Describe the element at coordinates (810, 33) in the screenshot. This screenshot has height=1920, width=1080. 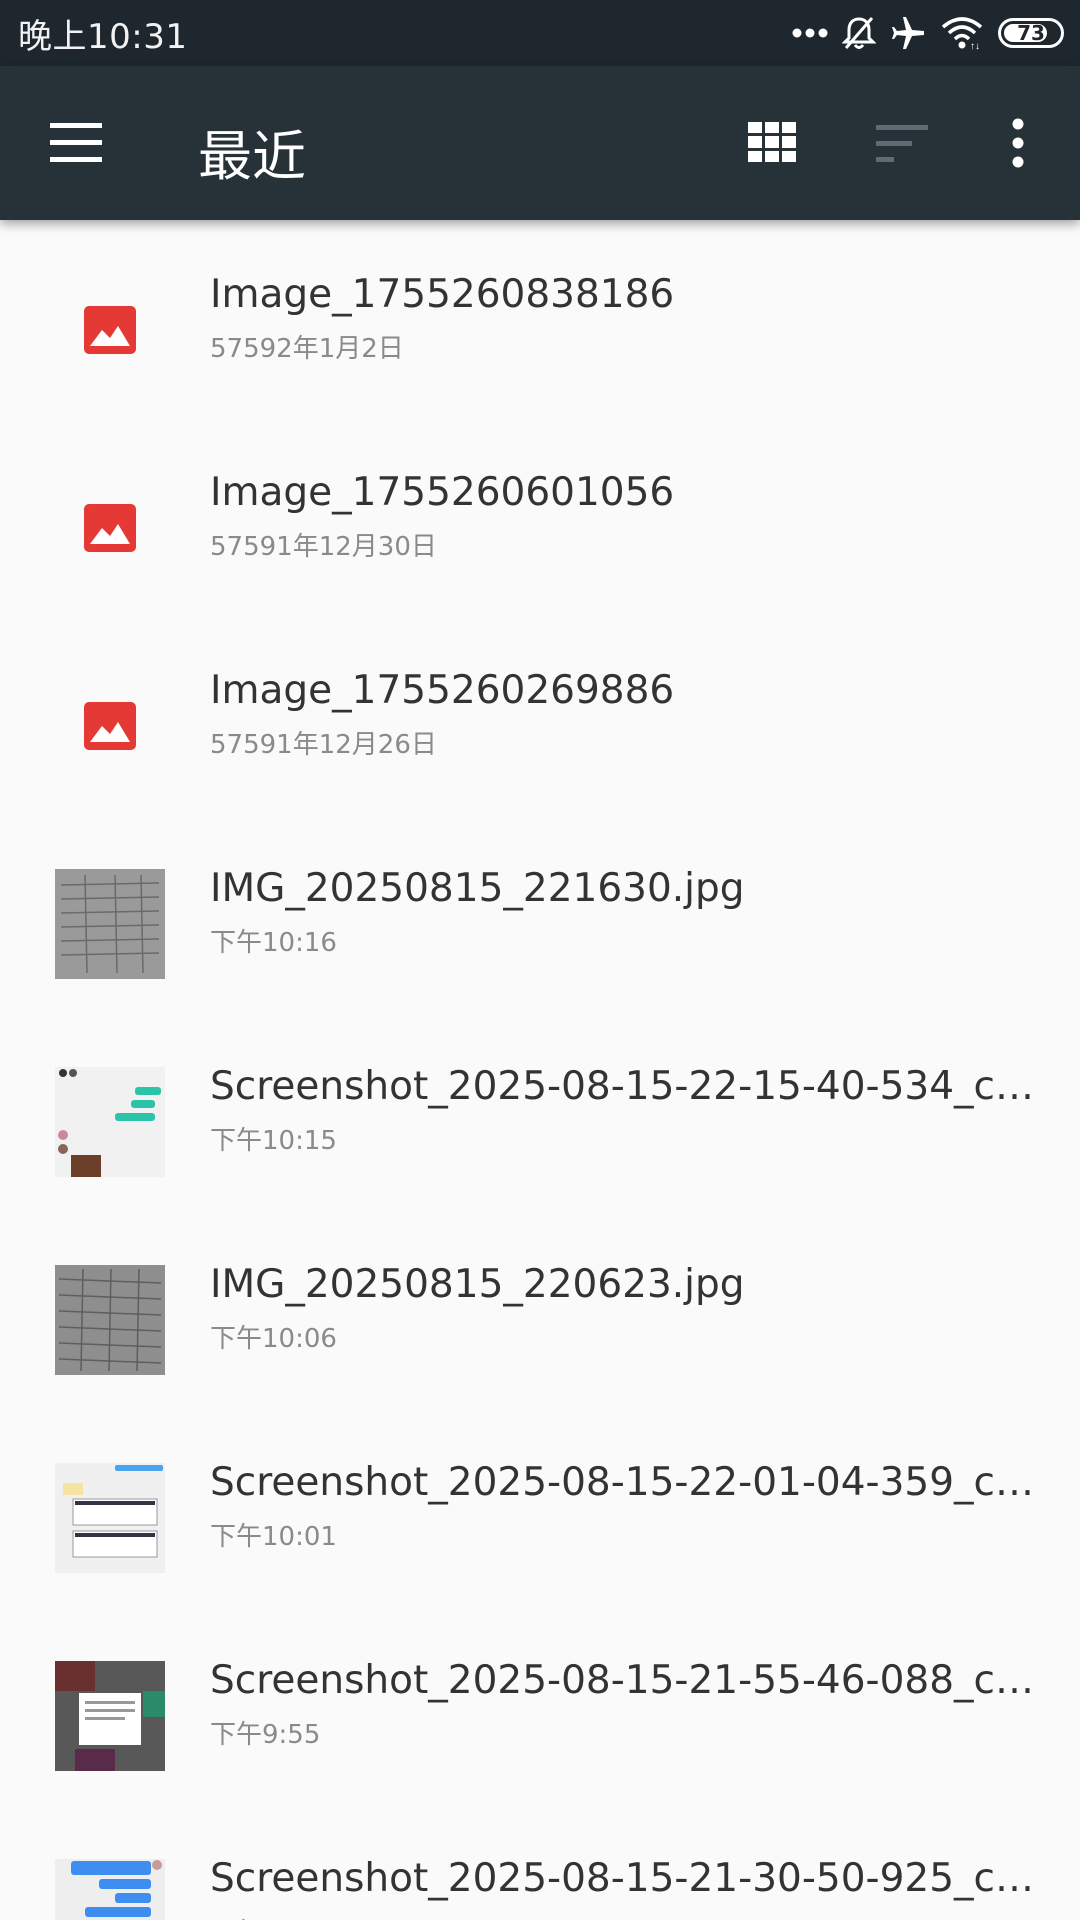
I see `more-notifications-icon` at that location.